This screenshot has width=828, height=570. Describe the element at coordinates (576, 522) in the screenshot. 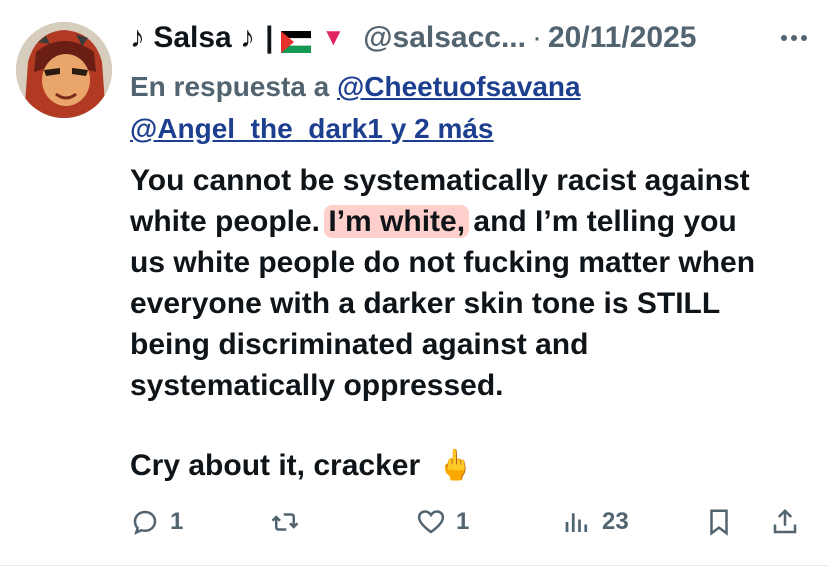

I see `views-icon` at that location.